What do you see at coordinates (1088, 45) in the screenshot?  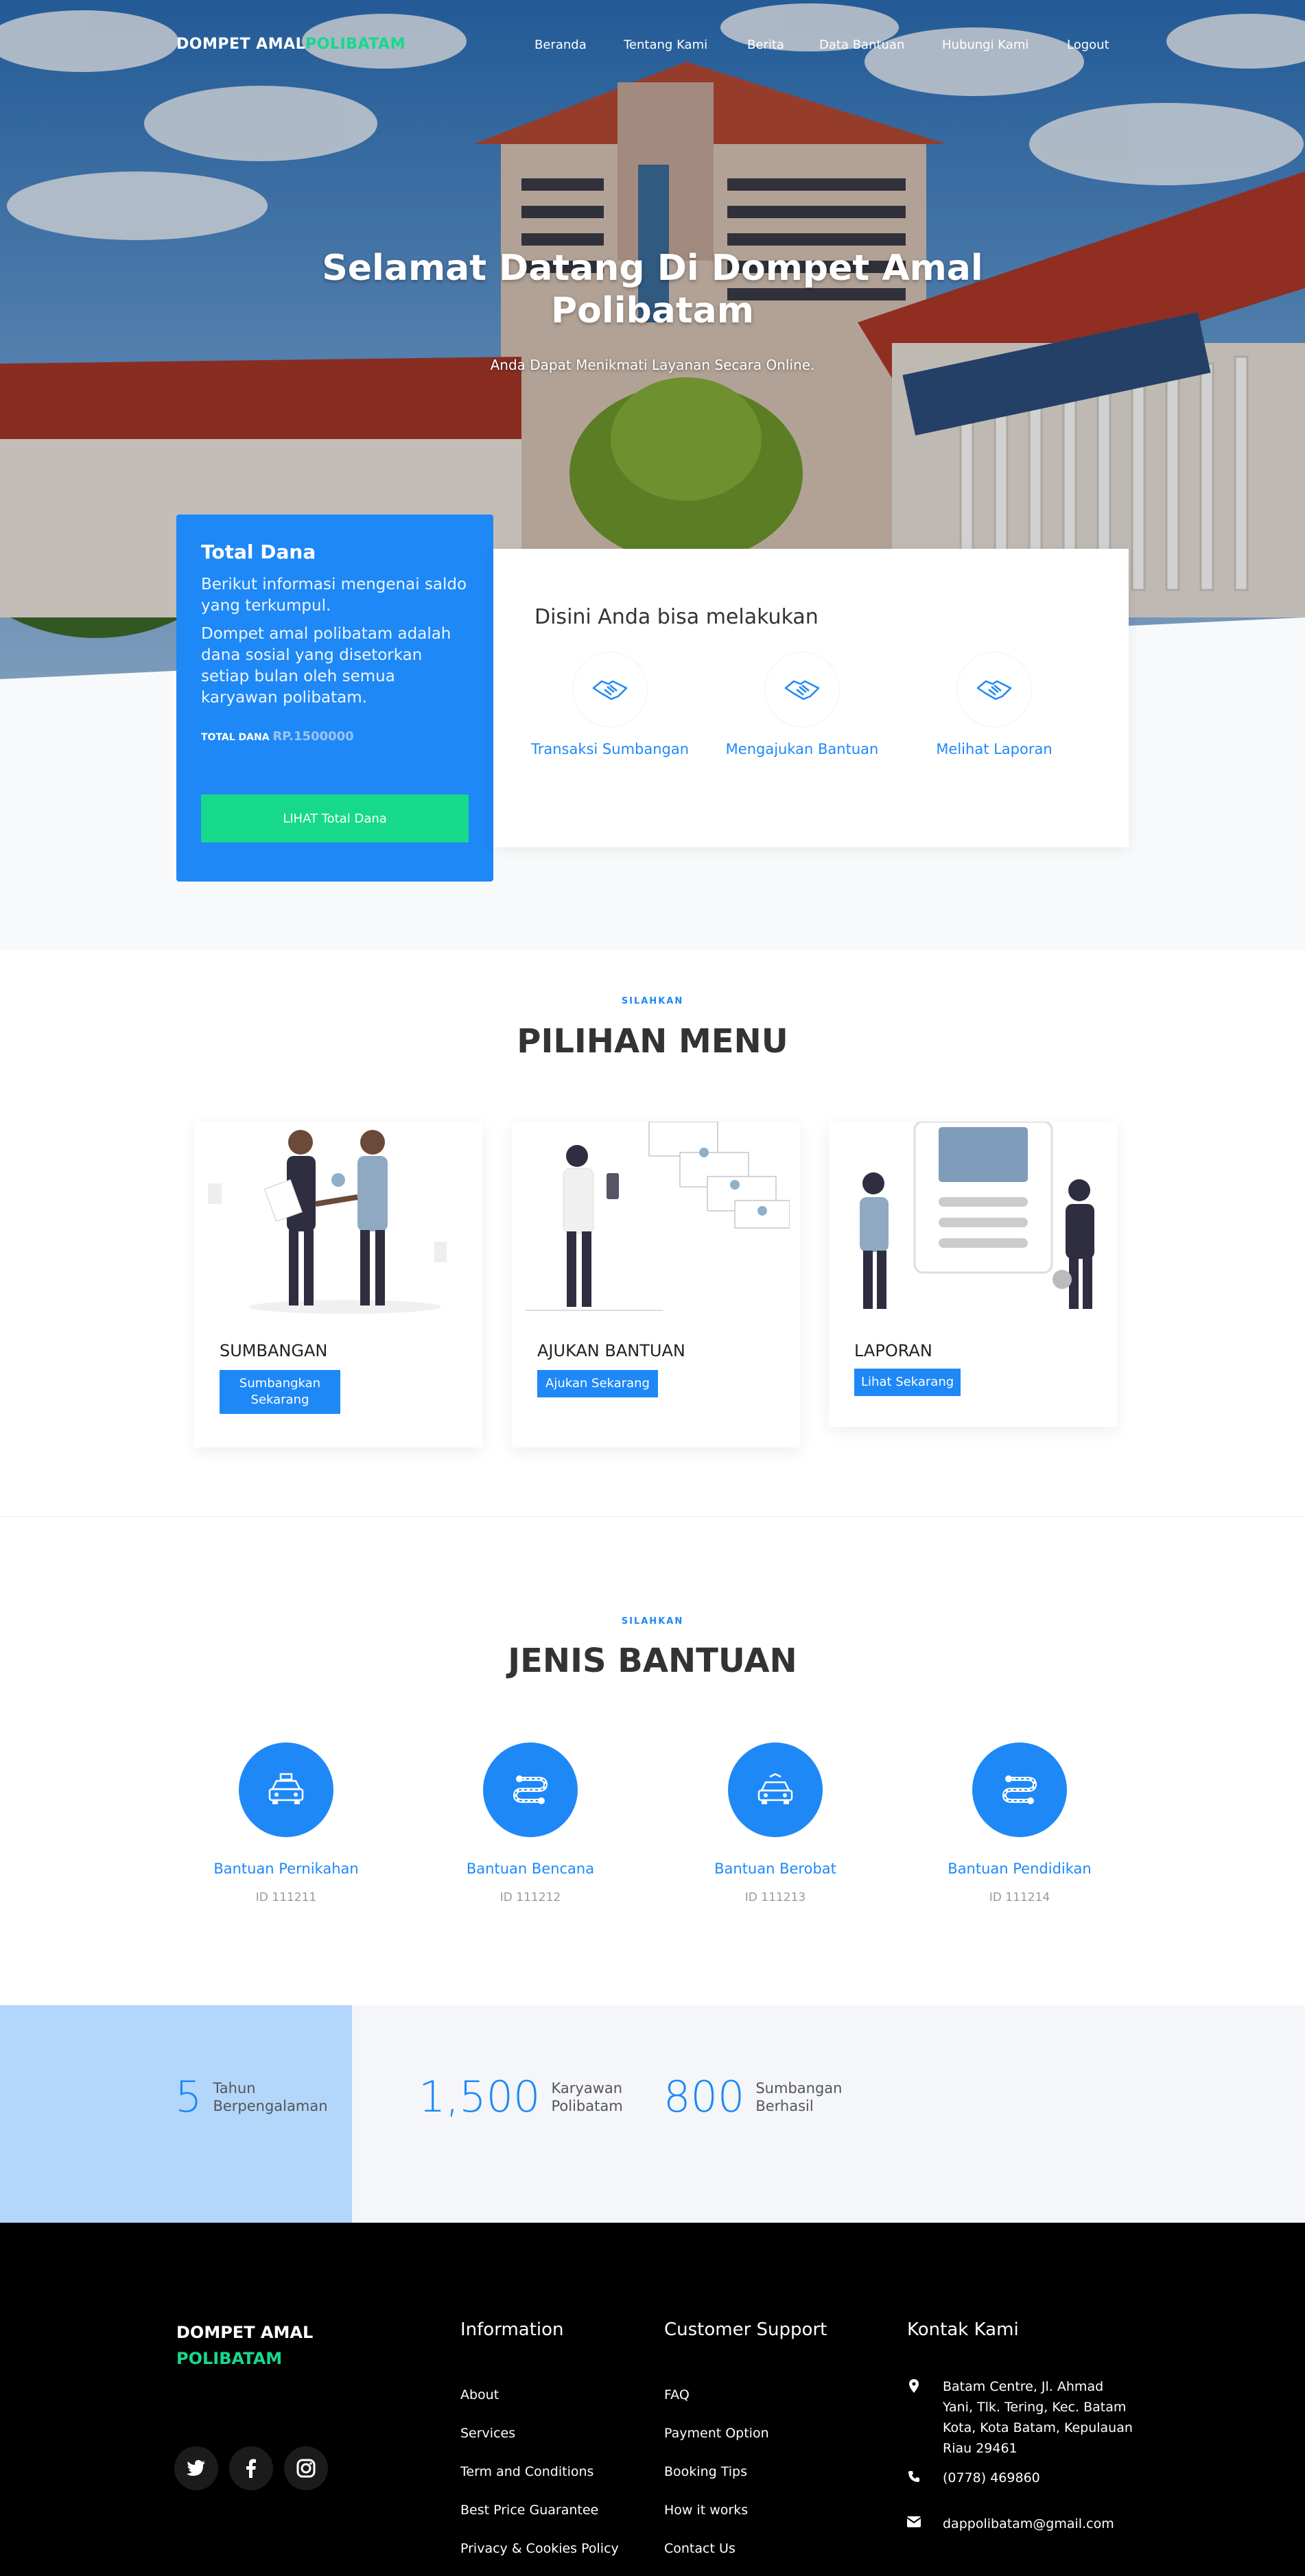 I see `nav-logout: Logout` at bounding box center [1088, 45].